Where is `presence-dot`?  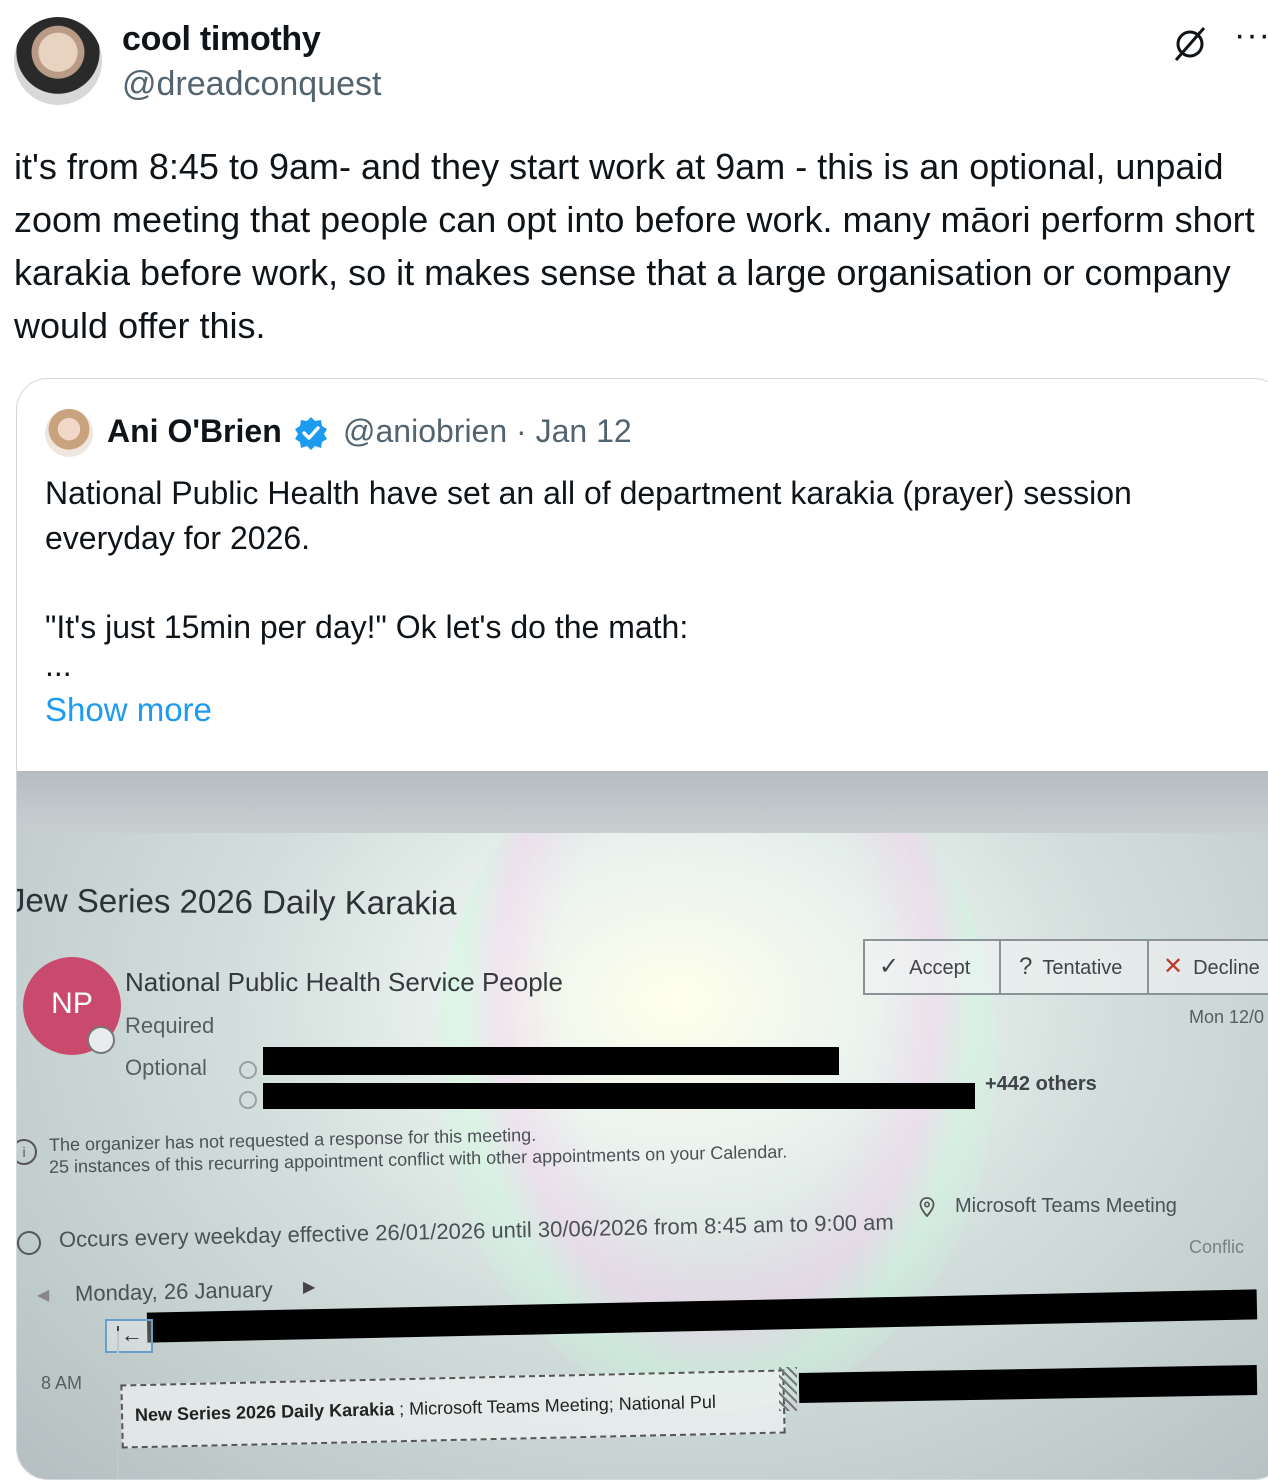 presence-dot is located at coordinates (101, 1040).